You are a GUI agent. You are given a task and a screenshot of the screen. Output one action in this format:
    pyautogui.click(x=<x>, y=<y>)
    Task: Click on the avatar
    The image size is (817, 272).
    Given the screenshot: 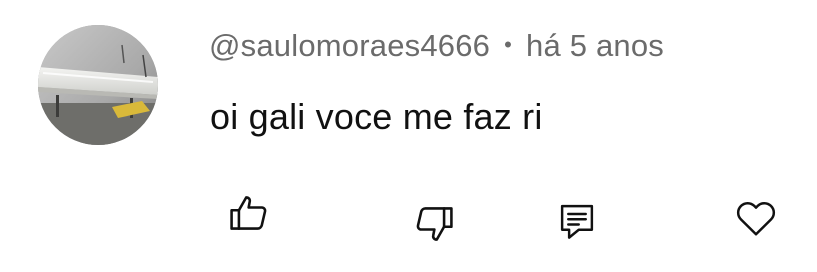 What is the action you would take?
    pyautogui.click(x=98, y=85)
    